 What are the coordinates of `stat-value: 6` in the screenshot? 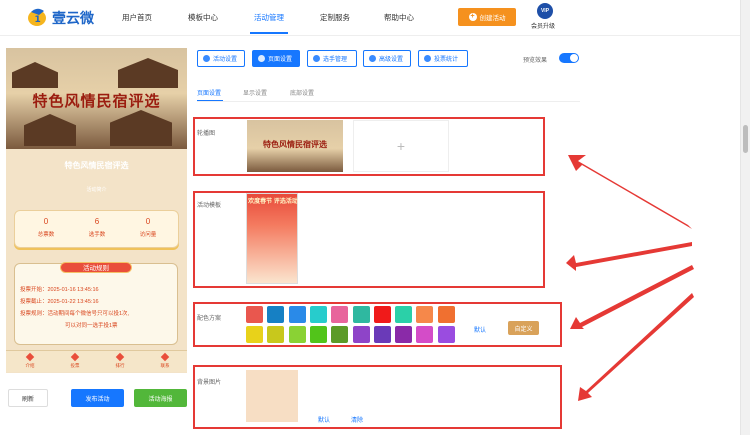 It's located at (97, 221).